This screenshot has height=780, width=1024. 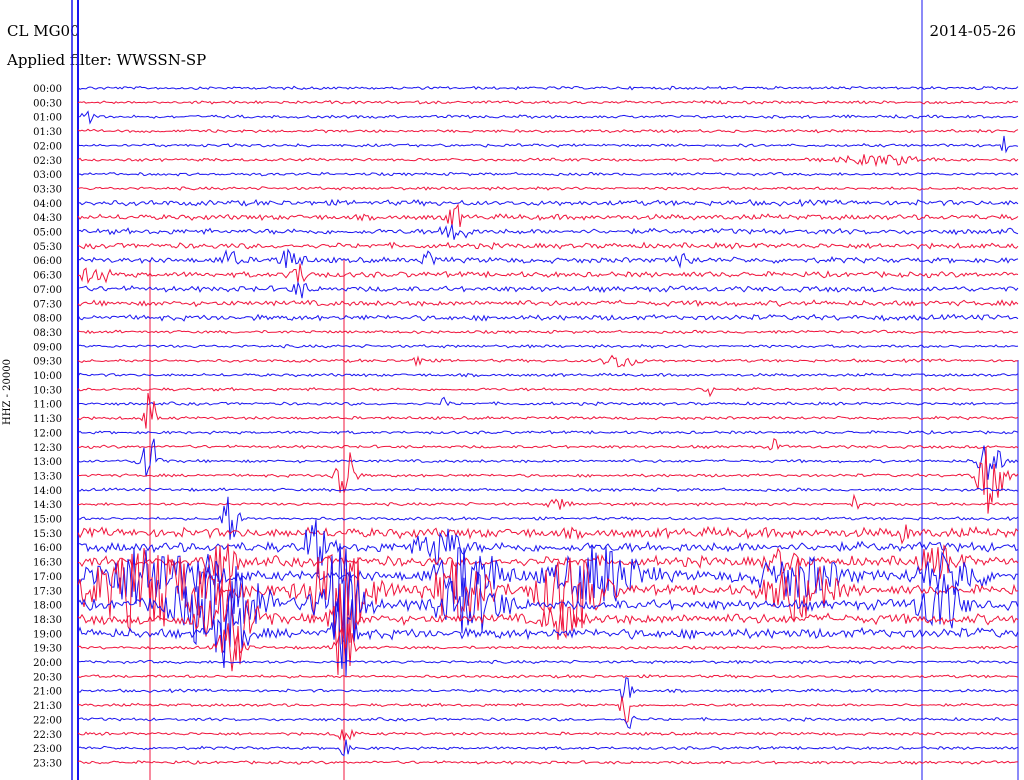 What do you see at coordinates (47, 175) in the screenshot?
I see `row-label-0300: 03:00` at bounding box center [47, 175].